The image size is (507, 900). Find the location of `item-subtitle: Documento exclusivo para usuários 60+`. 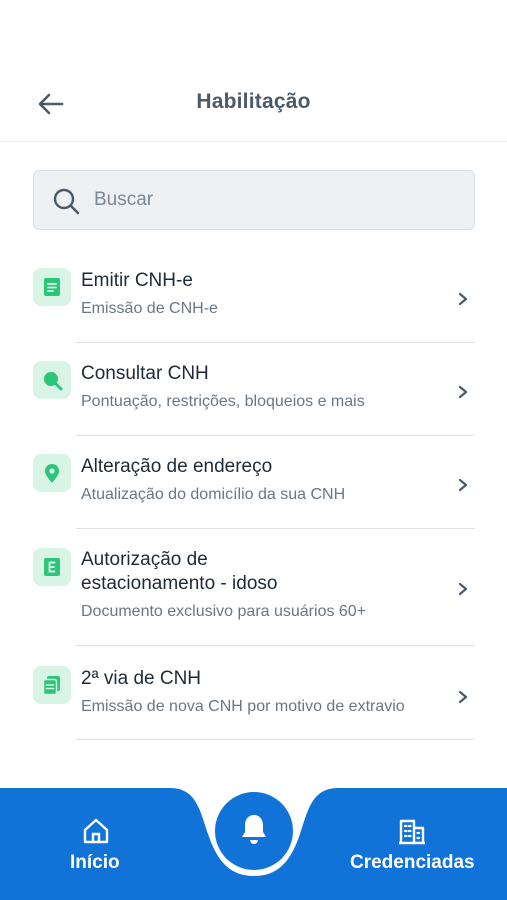

item-subtitle: Documento exclusivo para usuários 60+ is located at coordinates (224, 611).